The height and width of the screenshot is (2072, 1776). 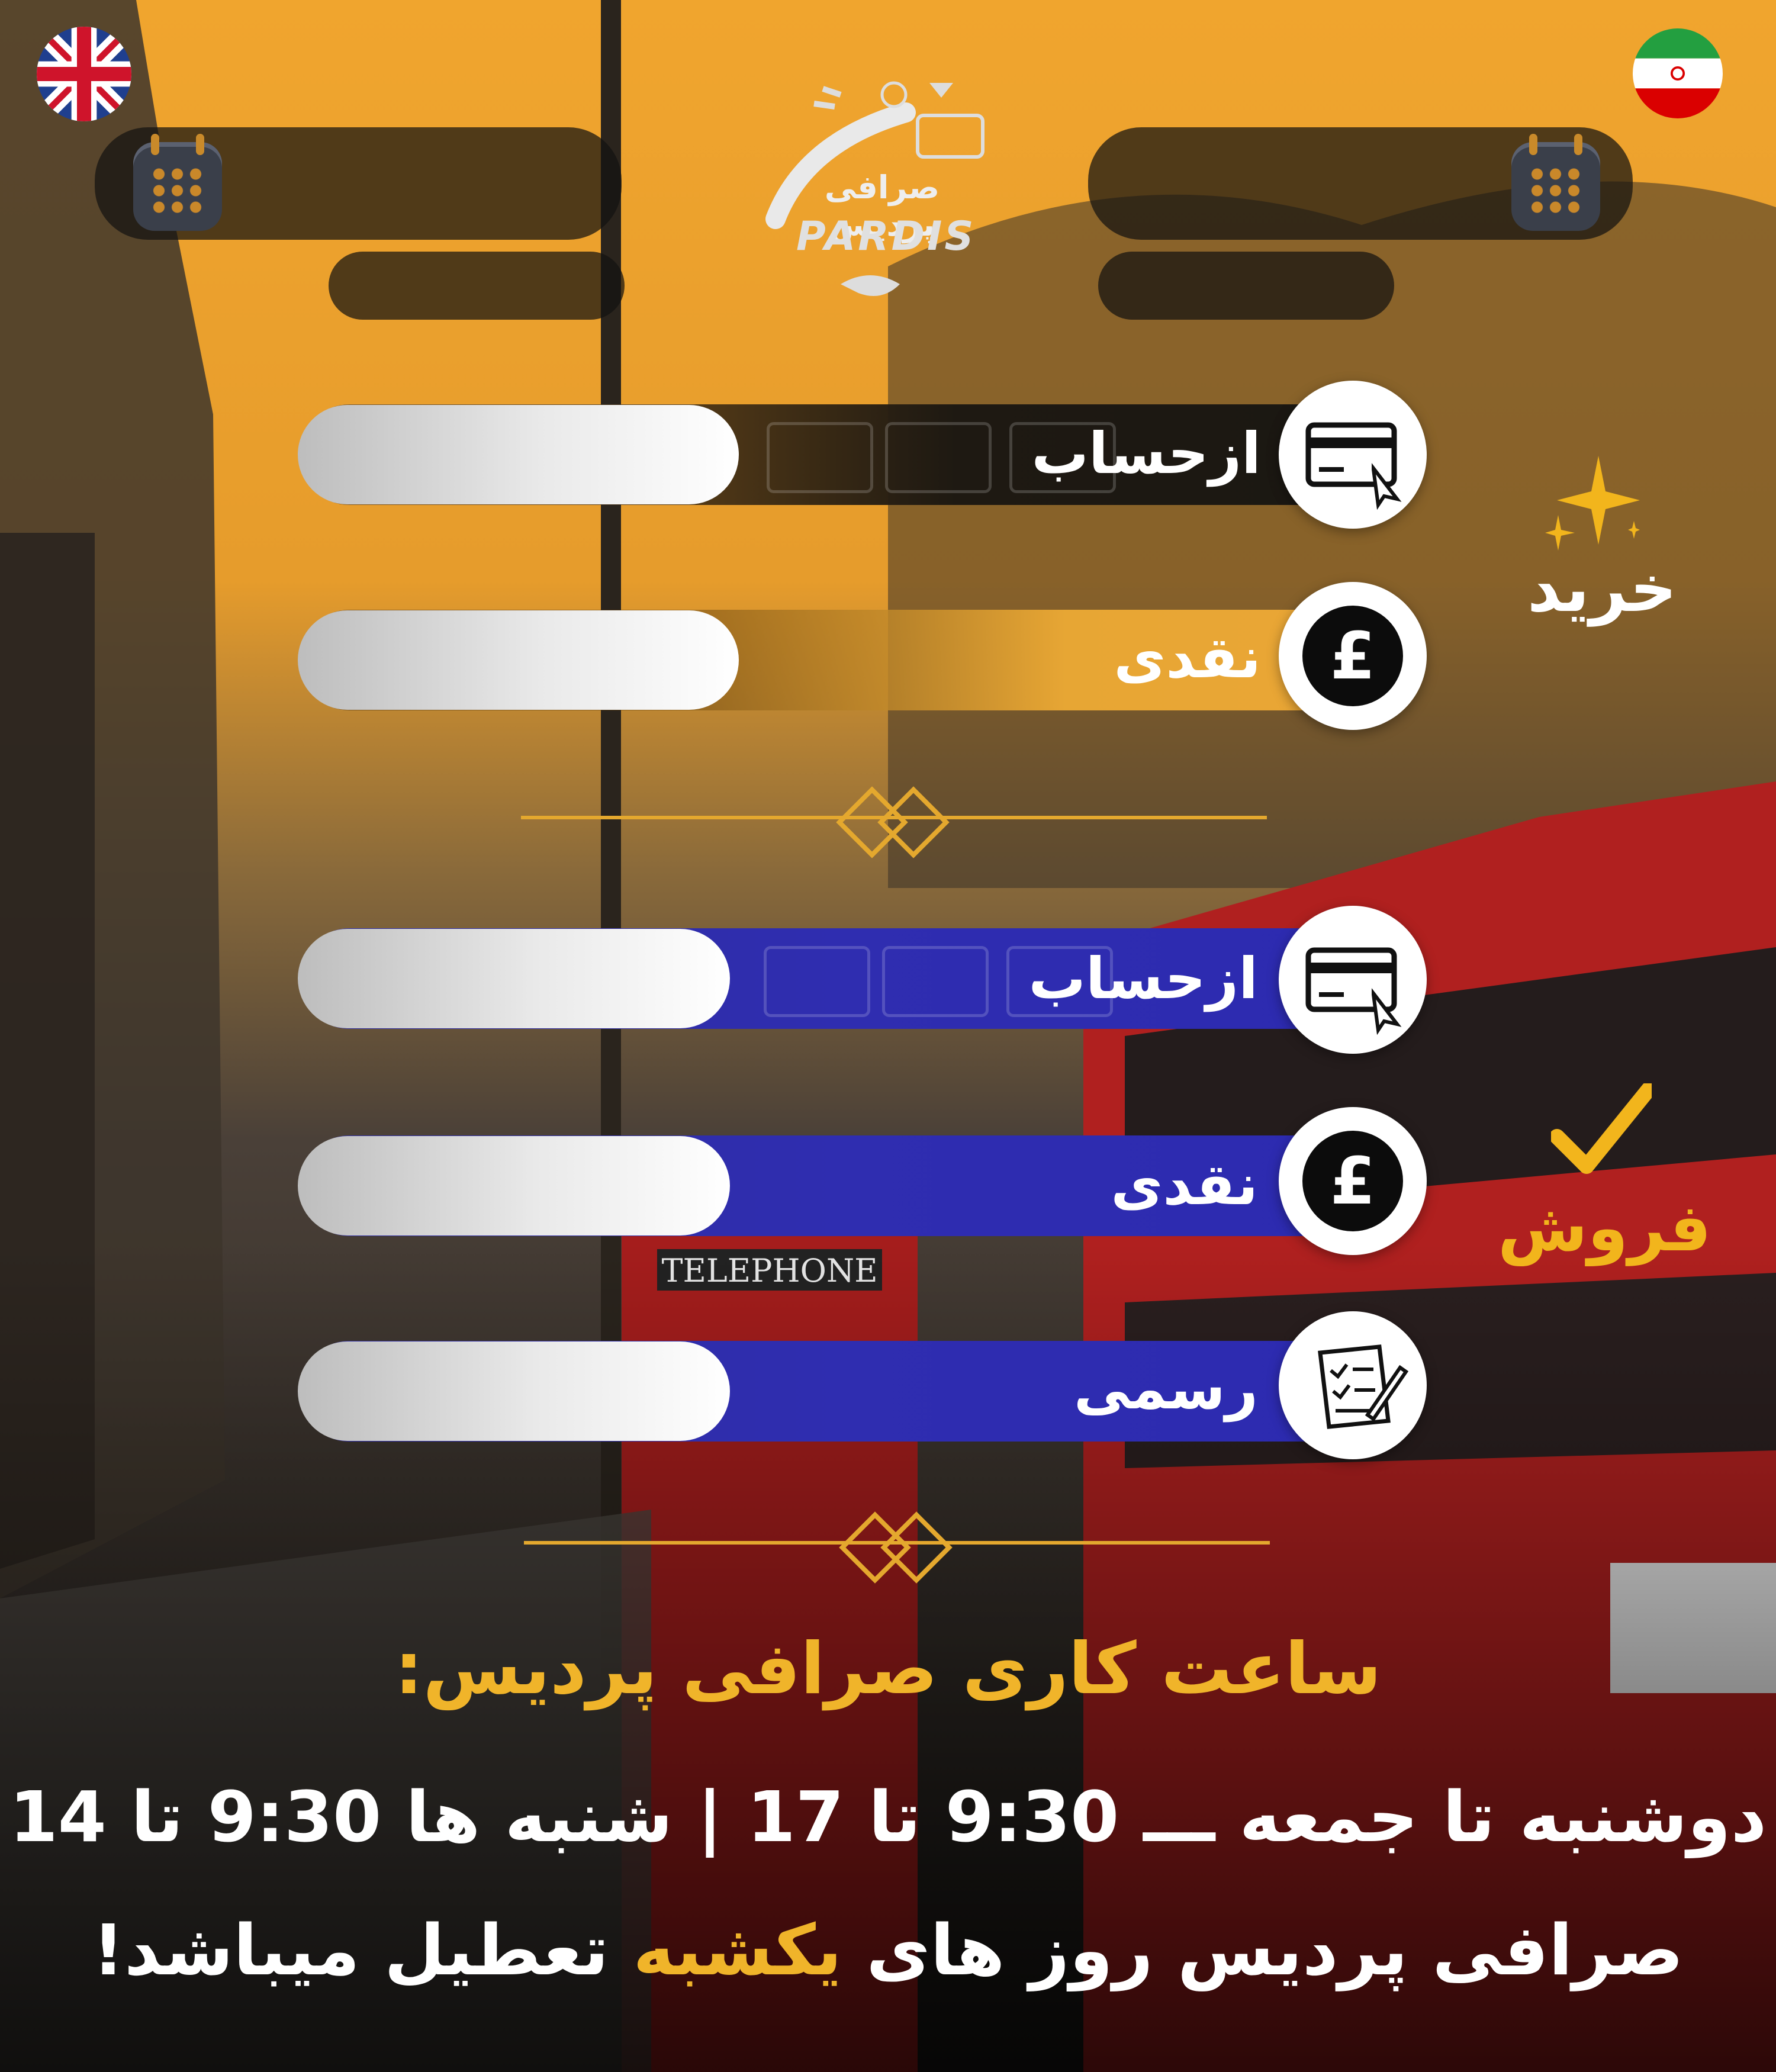 I want to click on buy-cash-label: نقدی, so click(x=1187, y=658).